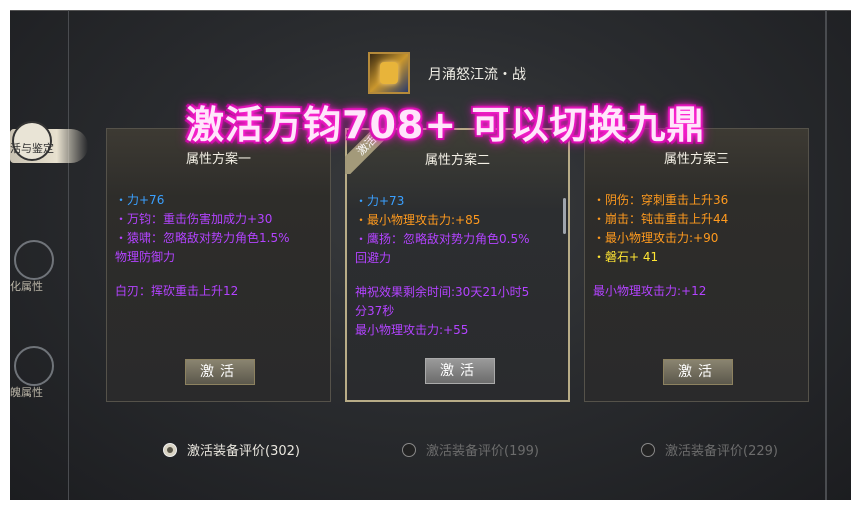  I want to click on sidebar-item-label: 活与鉴定, so click(32, 148).